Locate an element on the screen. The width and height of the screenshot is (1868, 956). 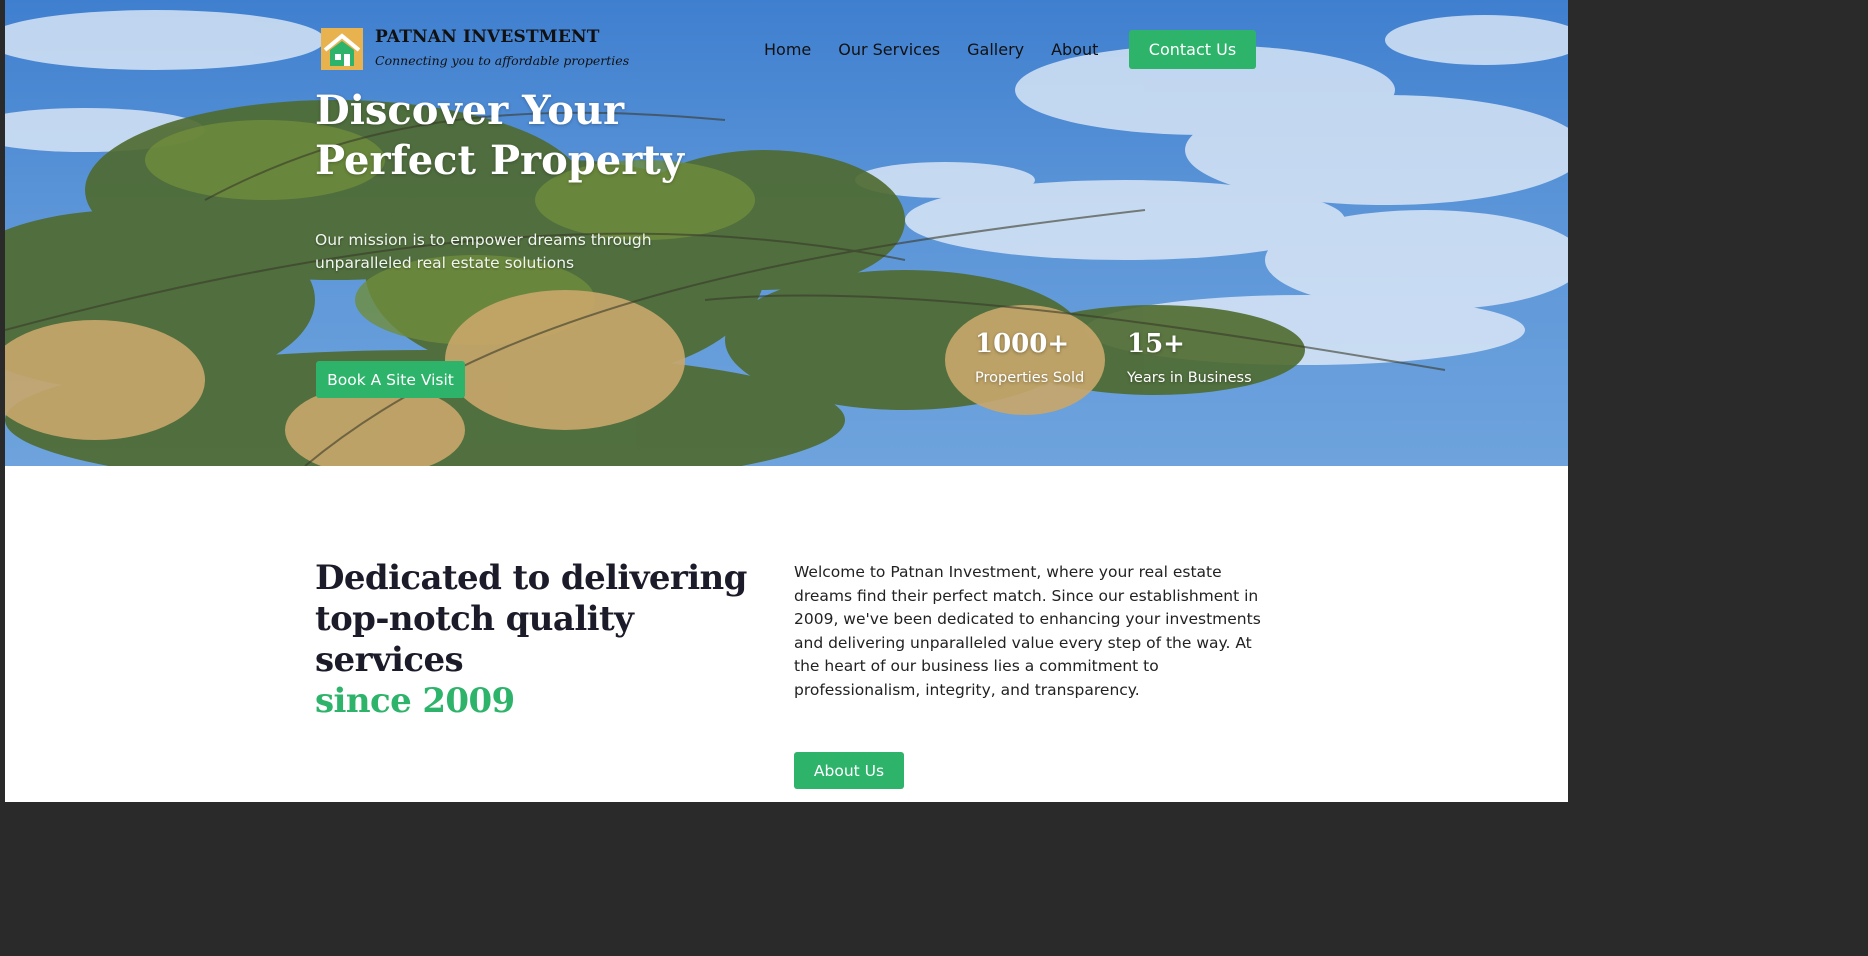
stat-label: Properties Sold is located at coordinates (1030, 378).